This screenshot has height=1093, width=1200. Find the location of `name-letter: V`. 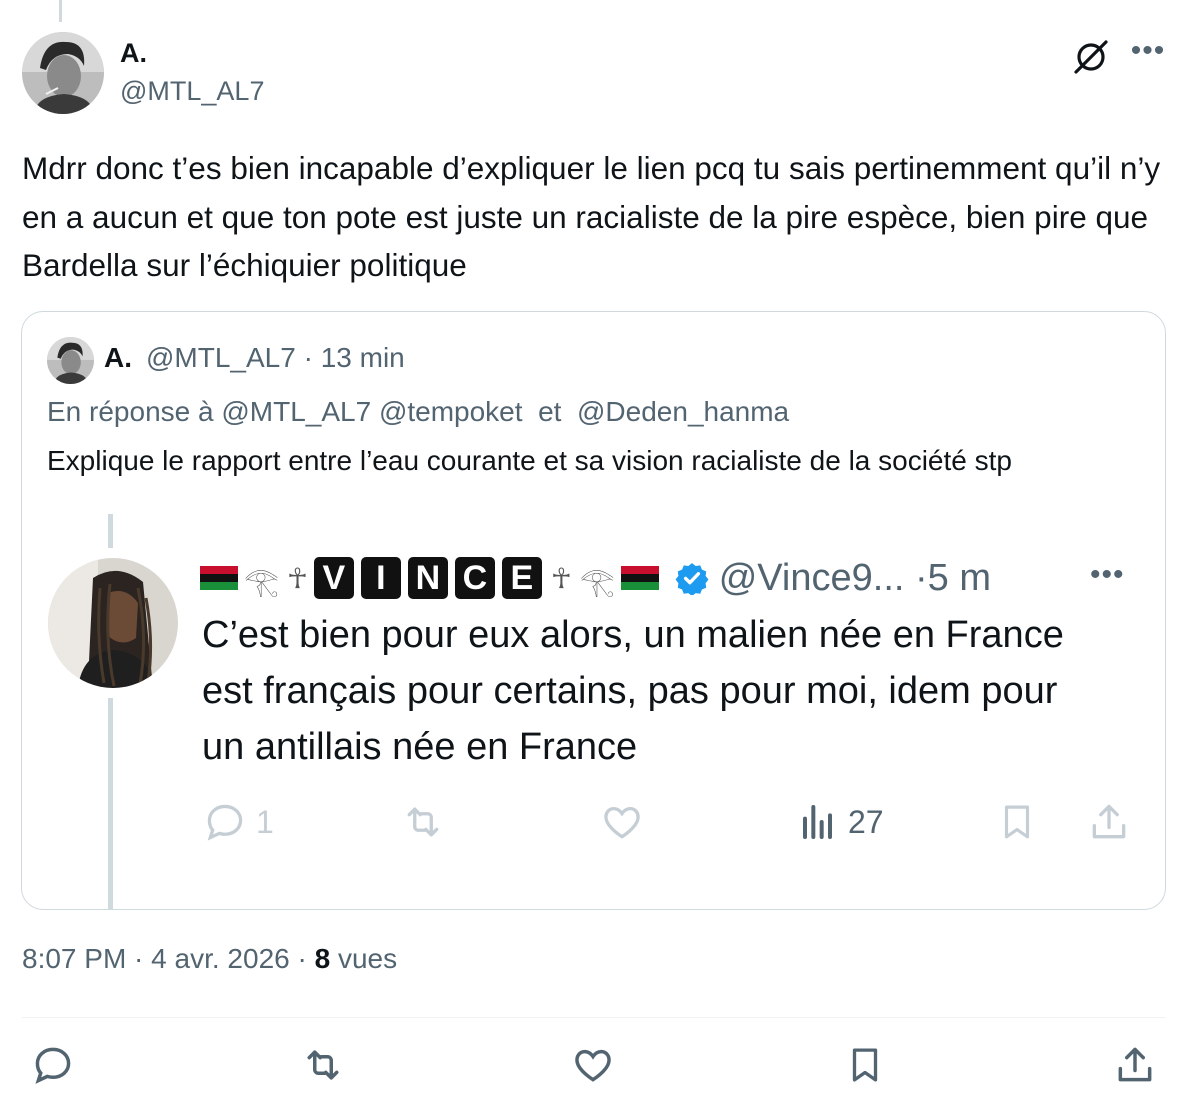

name-letter: V is located at coordinates (333, 578).